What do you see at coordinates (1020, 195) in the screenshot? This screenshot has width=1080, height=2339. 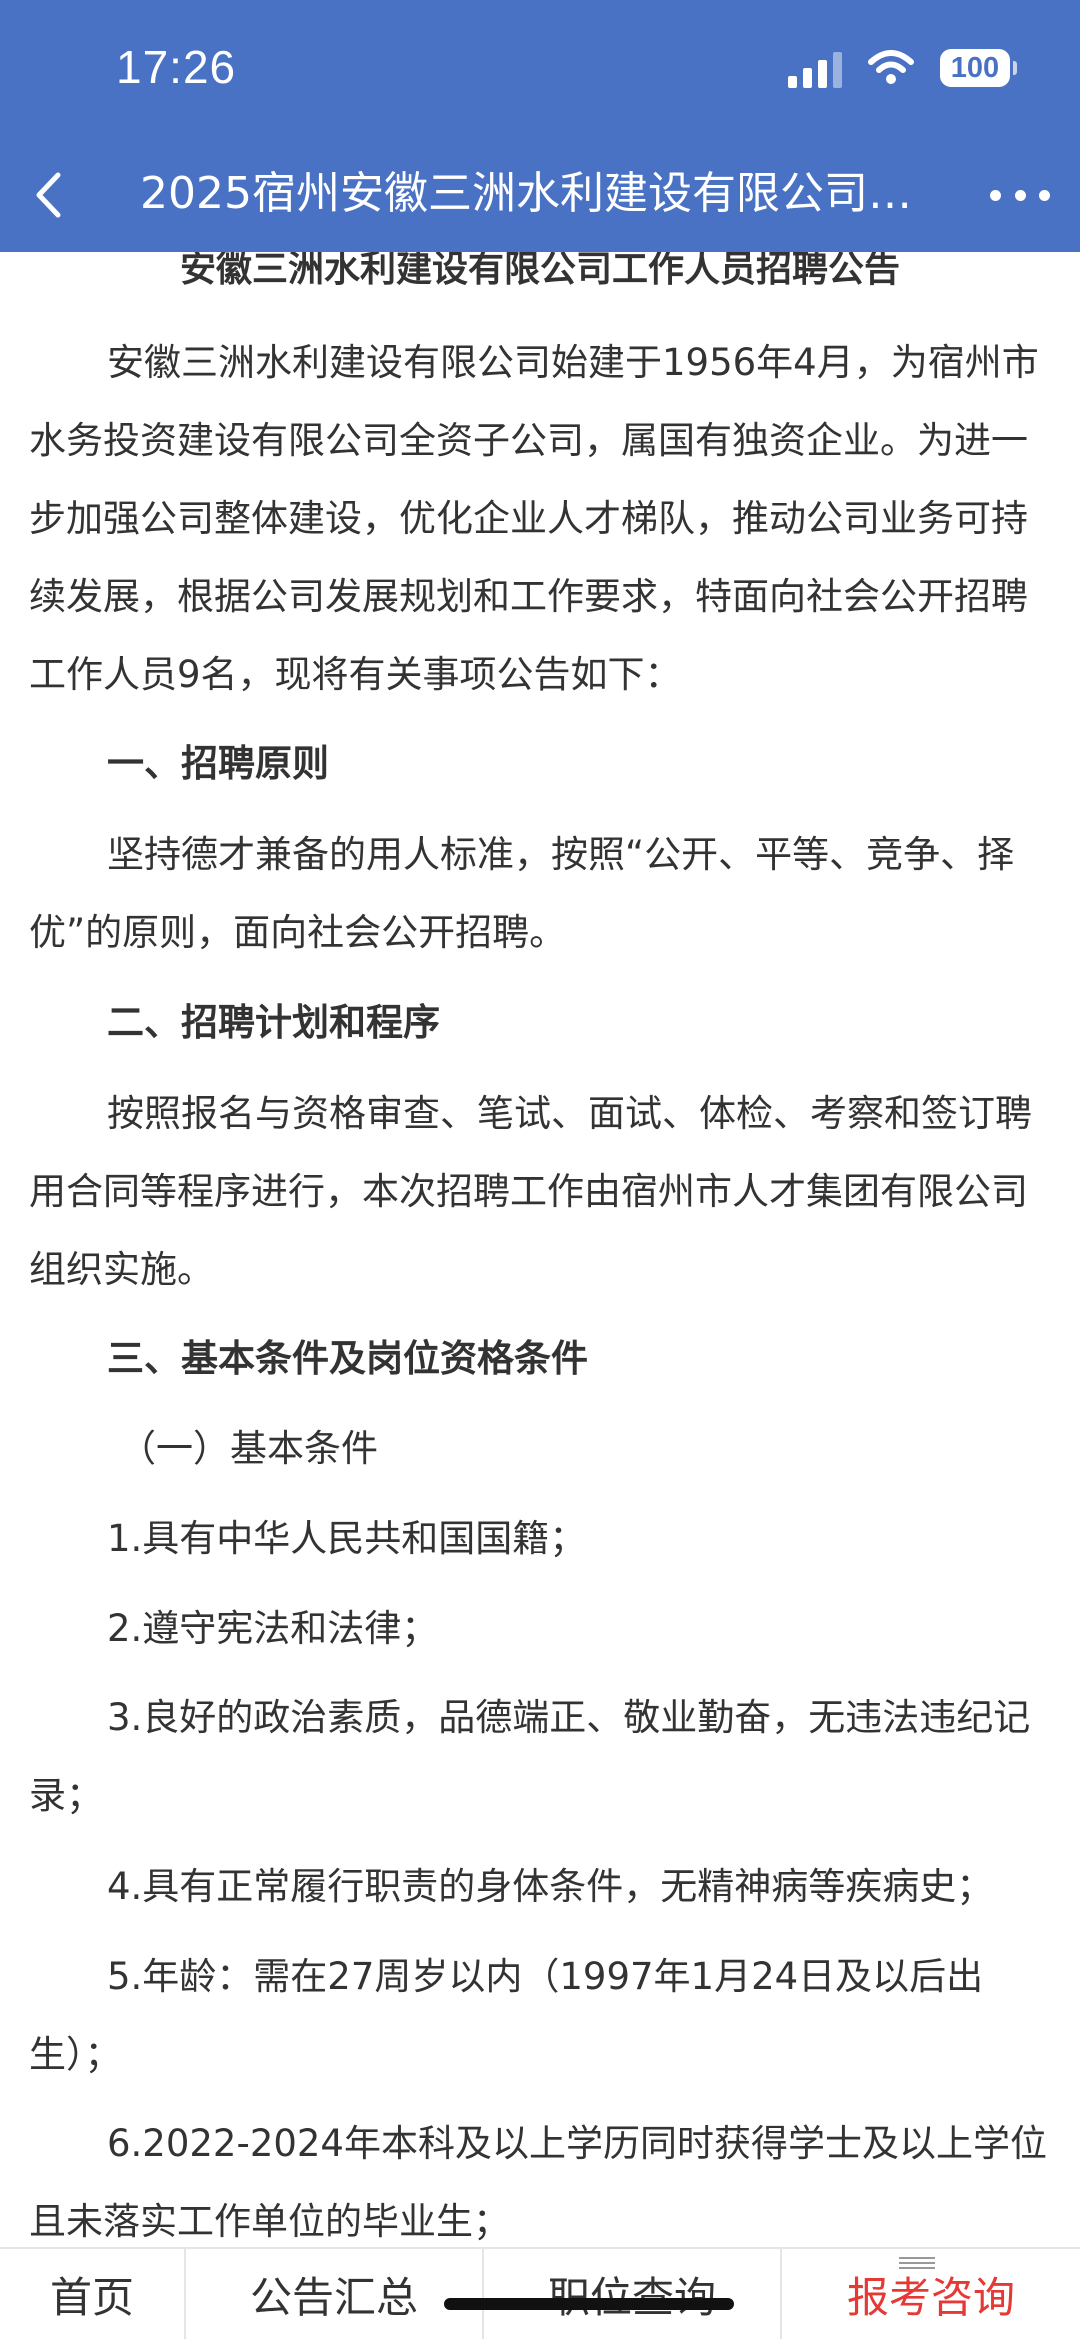 I see `more-horizontal-icon` at bounding box center [1020, 195].